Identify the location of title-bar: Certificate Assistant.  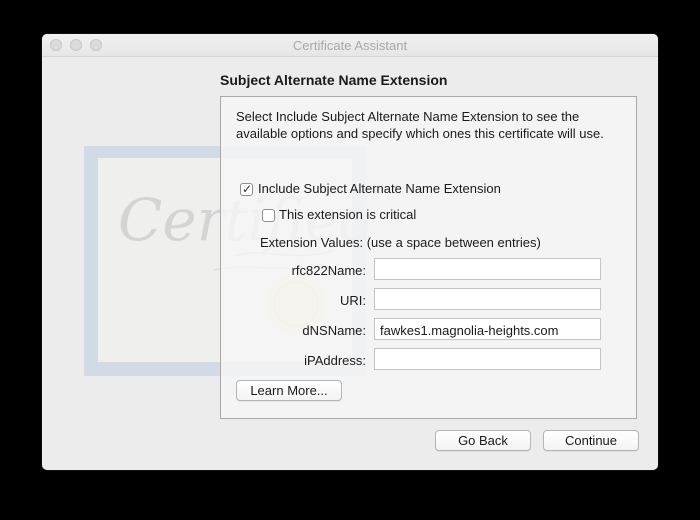
(350, 45).